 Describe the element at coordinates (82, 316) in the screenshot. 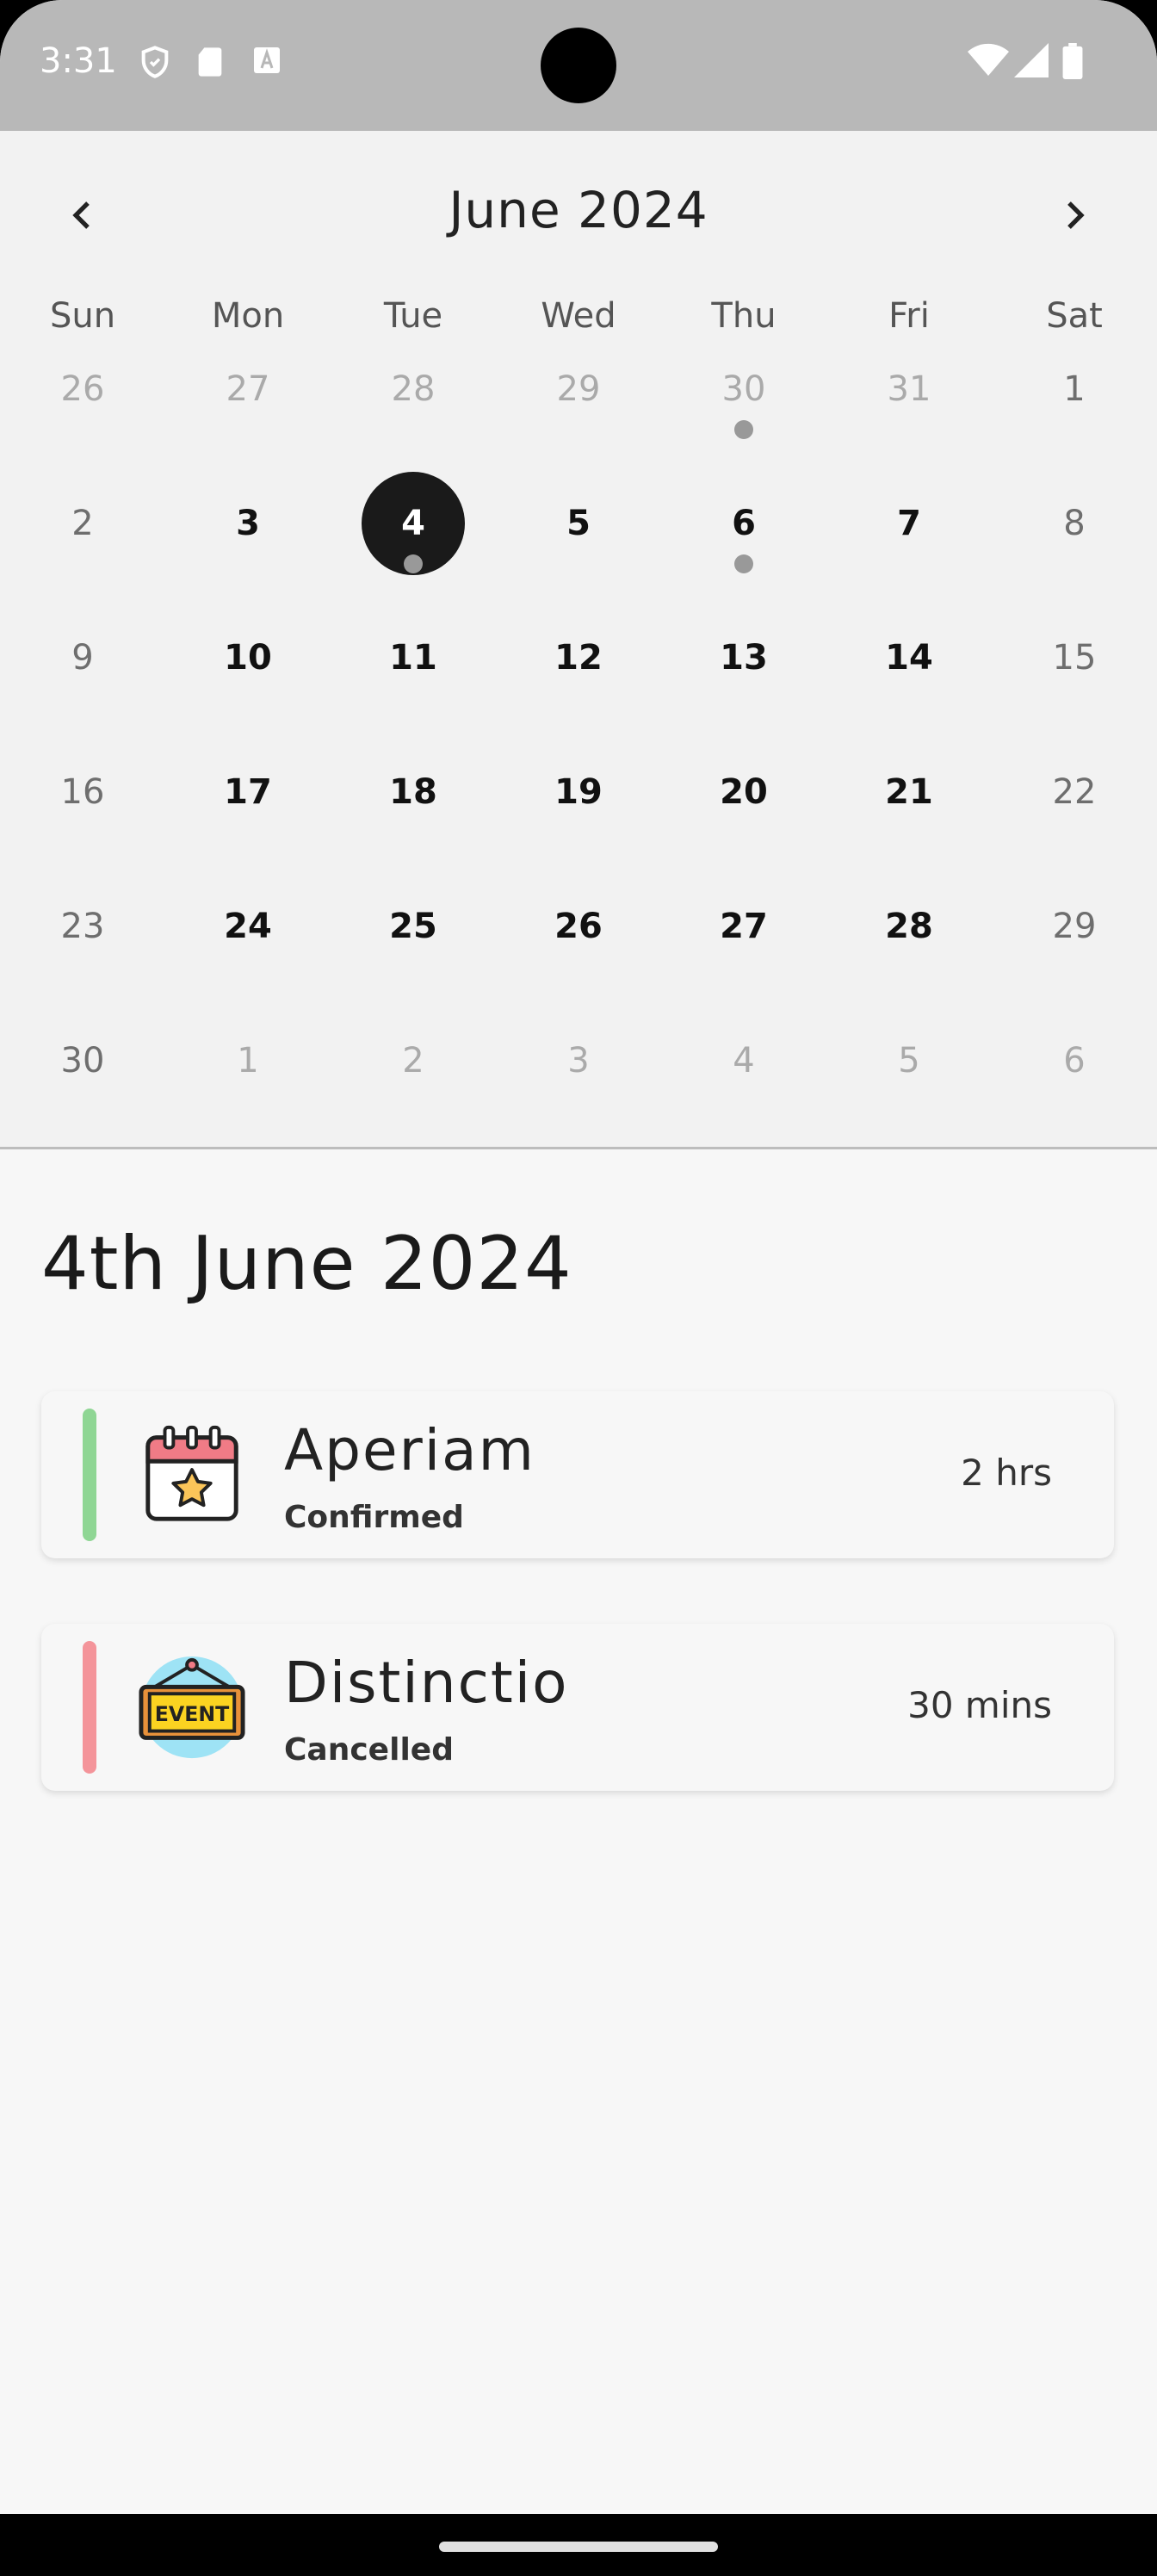

I see `weekday-label: Sun` at that location.